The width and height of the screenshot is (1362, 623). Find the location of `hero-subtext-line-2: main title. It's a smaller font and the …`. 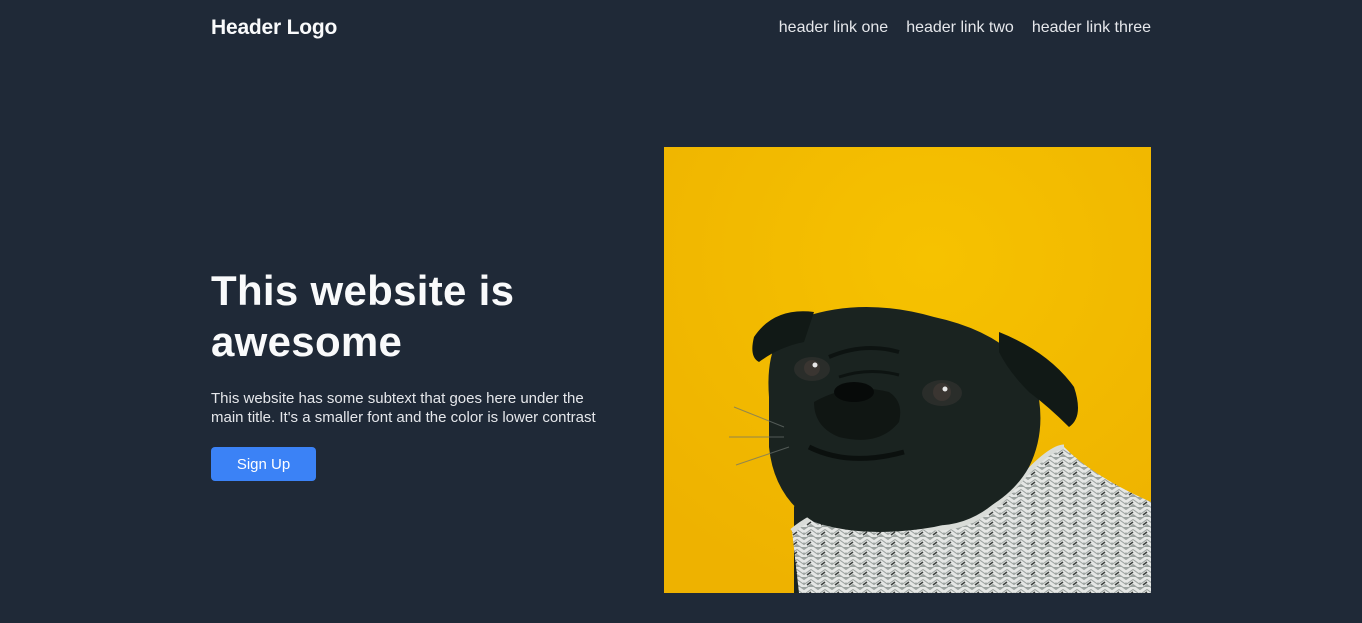

hero-subtext-line-2: main title. It's a smaller font and the … is located at coordinates (403, 417).